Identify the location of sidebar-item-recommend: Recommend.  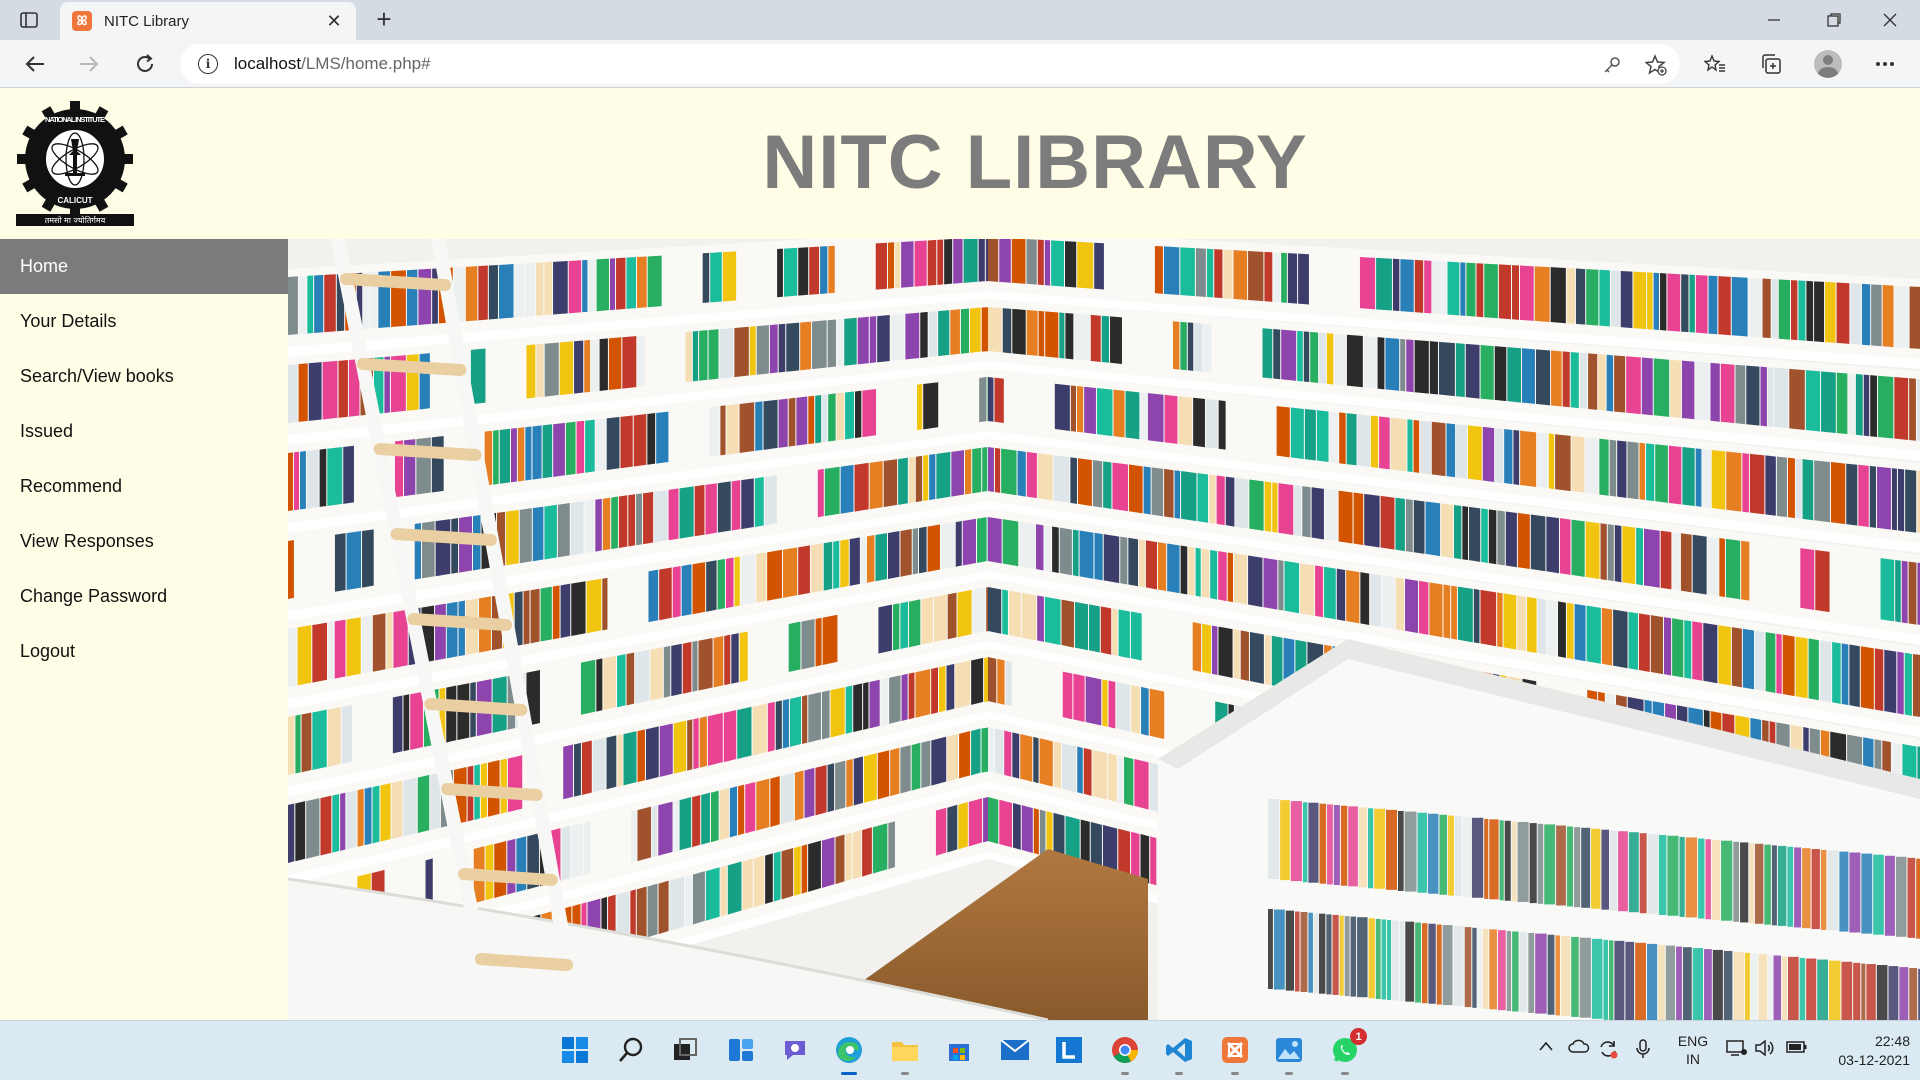
(144, 486).